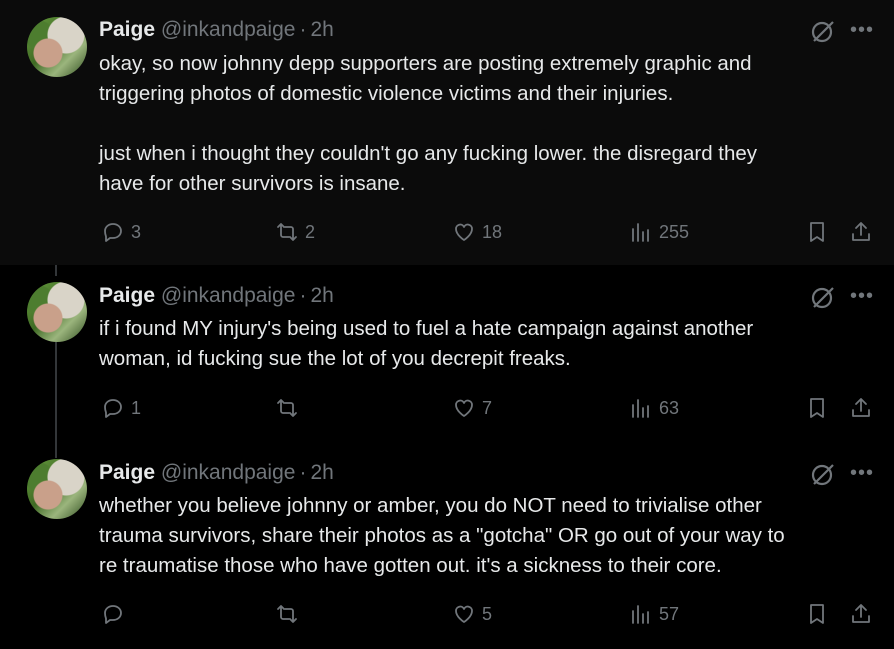  I want to click on reply-count: 3, so click(136, 231).